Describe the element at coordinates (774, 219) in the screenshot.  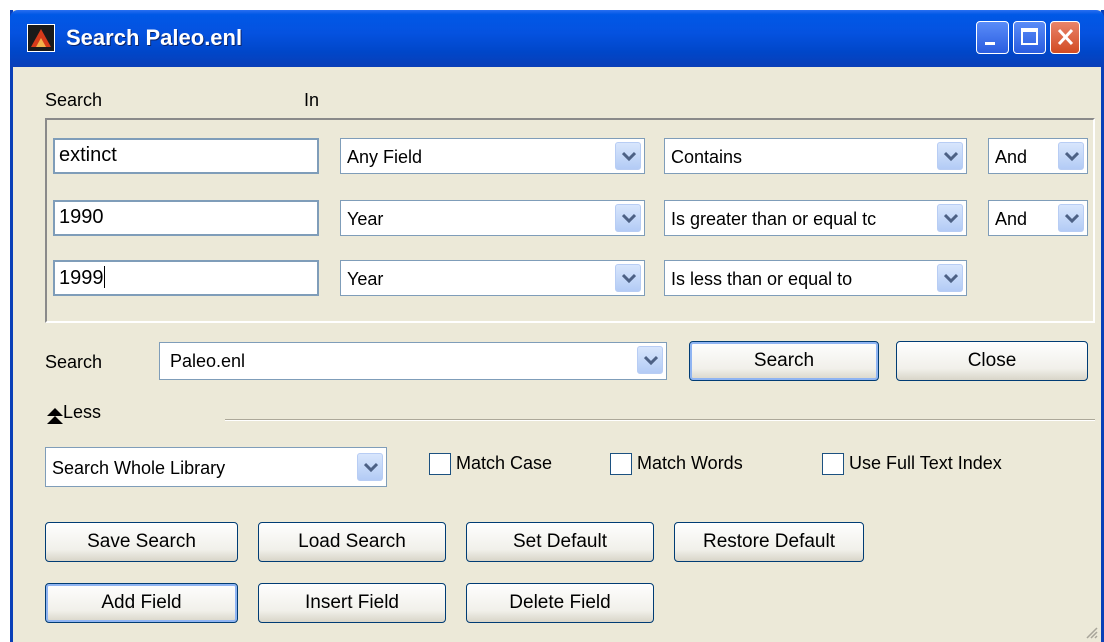
I see `operator-select-value: Is greater than or equal tc` at that location.